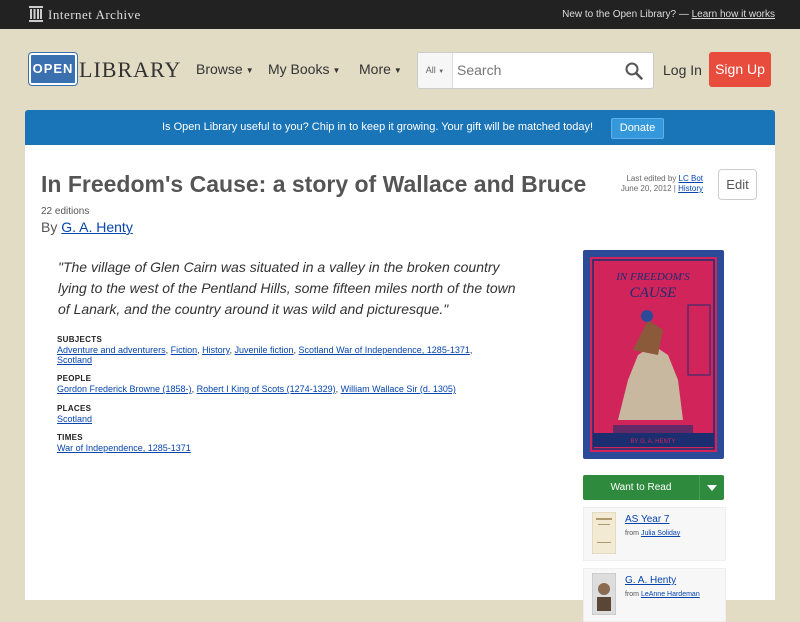 The height and width of the screenshot is (622, 800). What do you see at coordinates (740, 69) in the screenshot?
I see `signup-button: Sign Up` at bounding box center [740, 69].